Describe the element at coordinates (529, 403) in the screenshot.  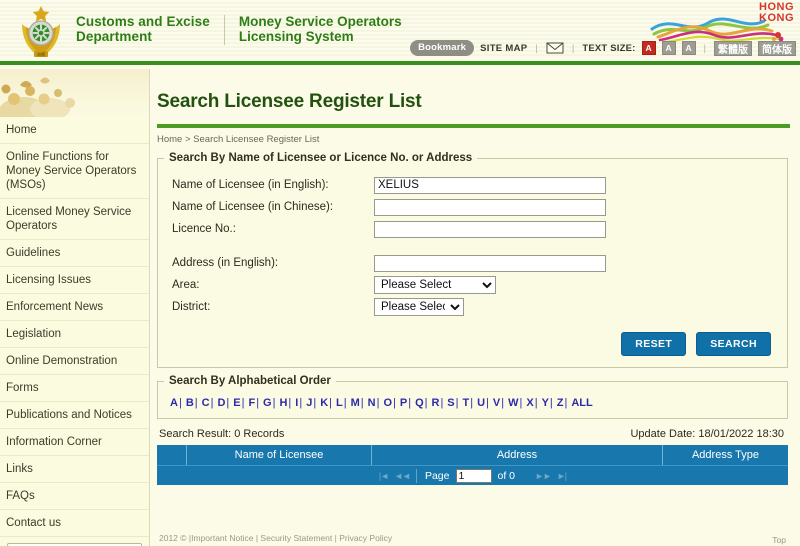
I see `alpha-link-x: X` at that location.